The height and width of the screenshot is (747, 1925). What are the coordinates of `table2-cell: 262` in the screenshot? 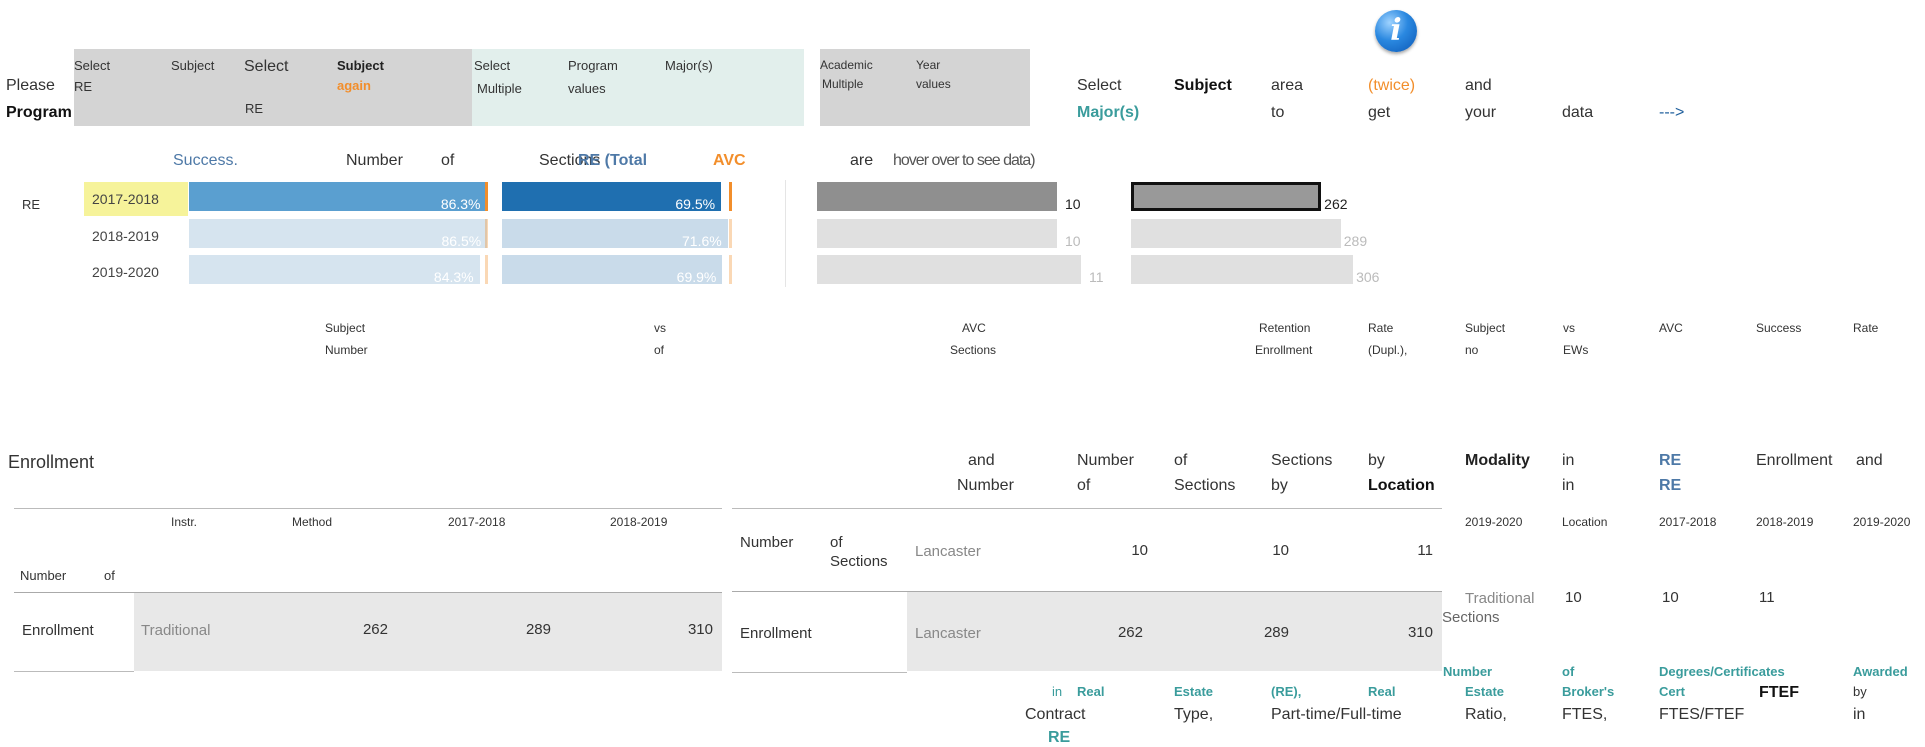 It's located at (1130, 632).